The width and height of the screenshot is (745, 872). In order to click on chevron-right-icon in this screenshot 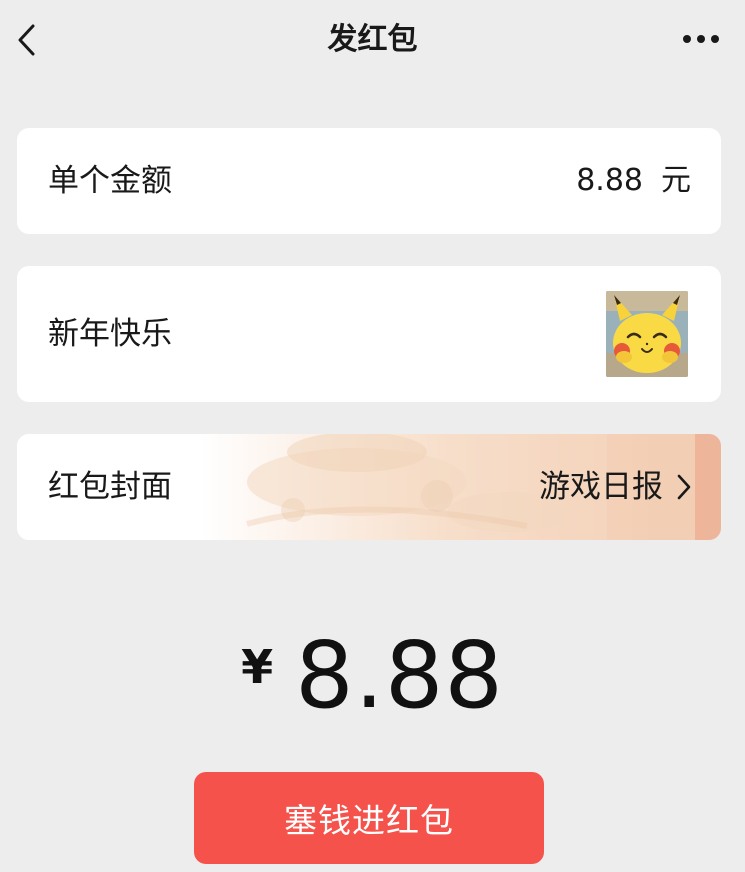, I will do `click(684, 487)`.